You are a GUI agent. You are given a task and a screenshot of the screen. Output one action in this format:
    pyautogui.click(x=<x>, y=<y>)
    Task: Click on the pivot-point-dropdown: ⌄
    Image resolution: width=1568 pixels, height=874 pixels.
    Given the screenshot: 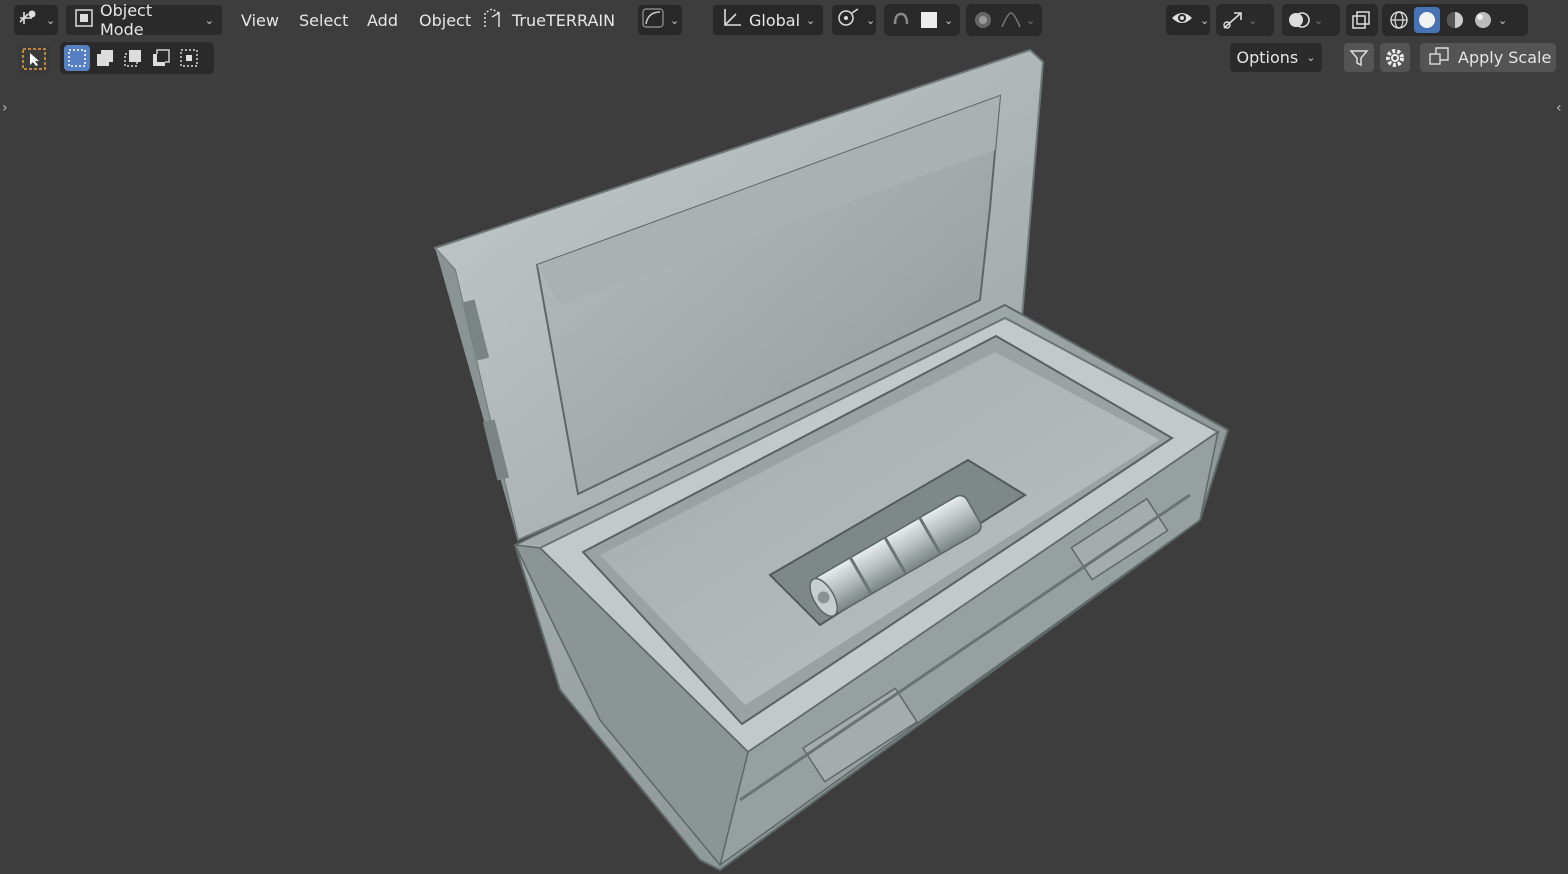 What is the action you would take?
    pyautogui.click(x=854, y=20)
    